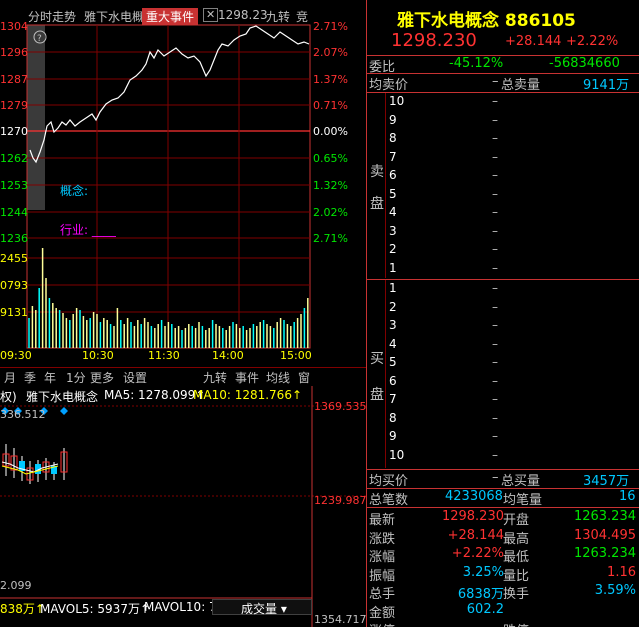 This screenshot has height=627, width=639. Describe the element at coordinates (393, 417) in the screenshot. I see `book-level: 8` at that location.